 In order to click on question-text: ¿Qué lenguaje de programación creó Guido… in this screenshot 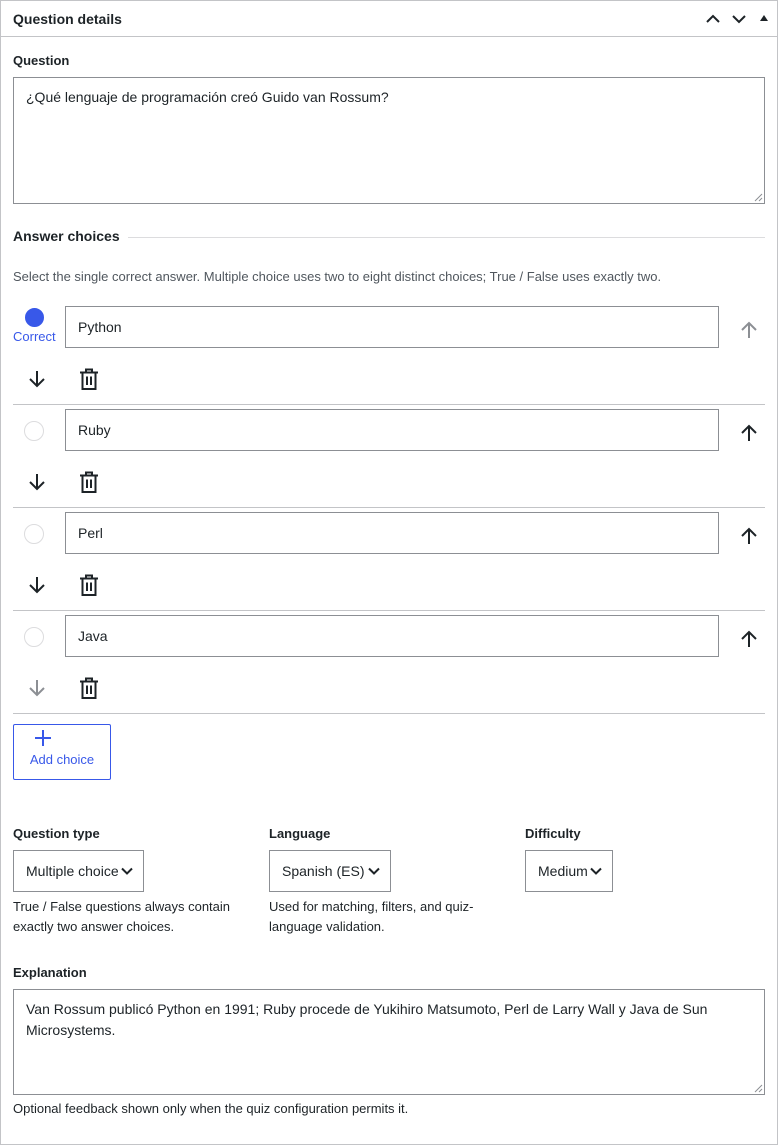, I will do `click(207, 97)`.